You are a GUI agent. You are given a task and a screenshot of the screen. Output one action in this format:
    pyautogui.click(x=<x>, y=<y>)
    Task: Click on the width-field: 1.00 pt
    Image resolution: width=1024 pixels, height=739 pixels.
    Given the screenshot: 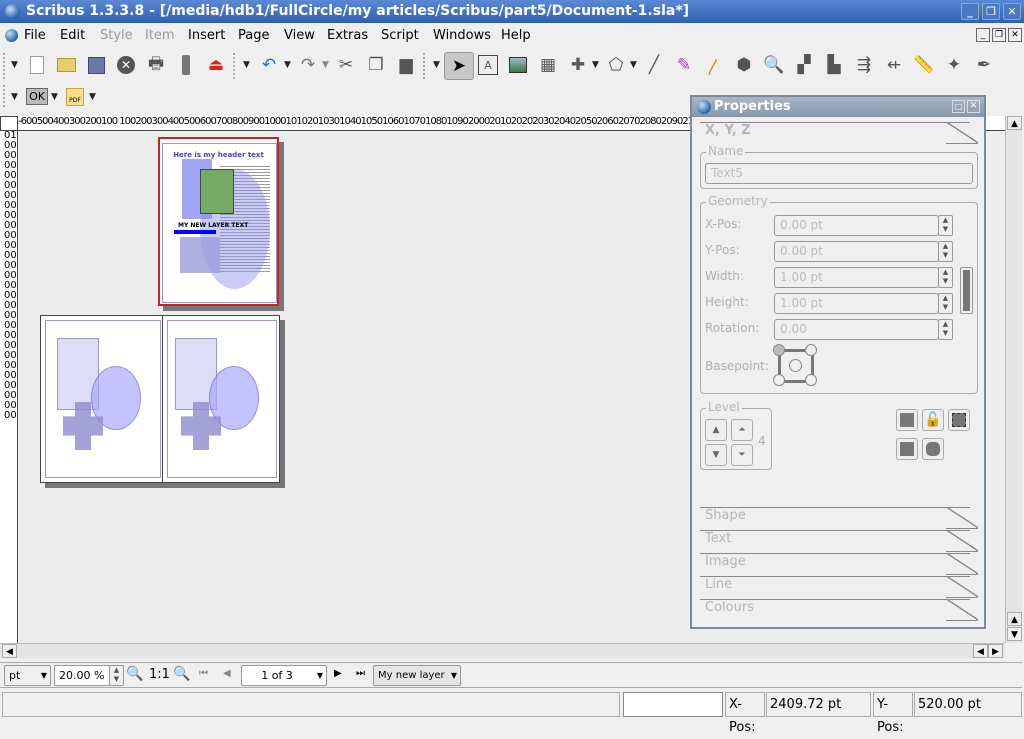 What is the action you would take?
    pyautogui.click(x=856, y=277)
    